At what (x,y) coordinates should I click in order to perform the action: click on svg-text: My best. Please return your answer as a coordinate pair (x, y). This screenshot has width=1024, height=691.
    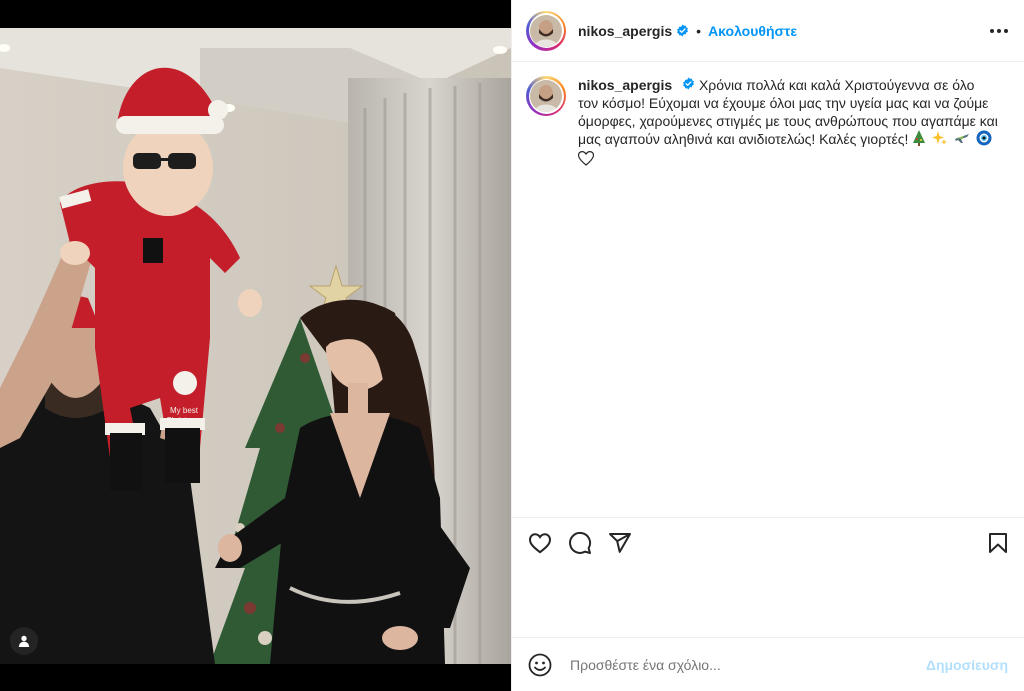
    Looking at the image, I should click on (184, 410).